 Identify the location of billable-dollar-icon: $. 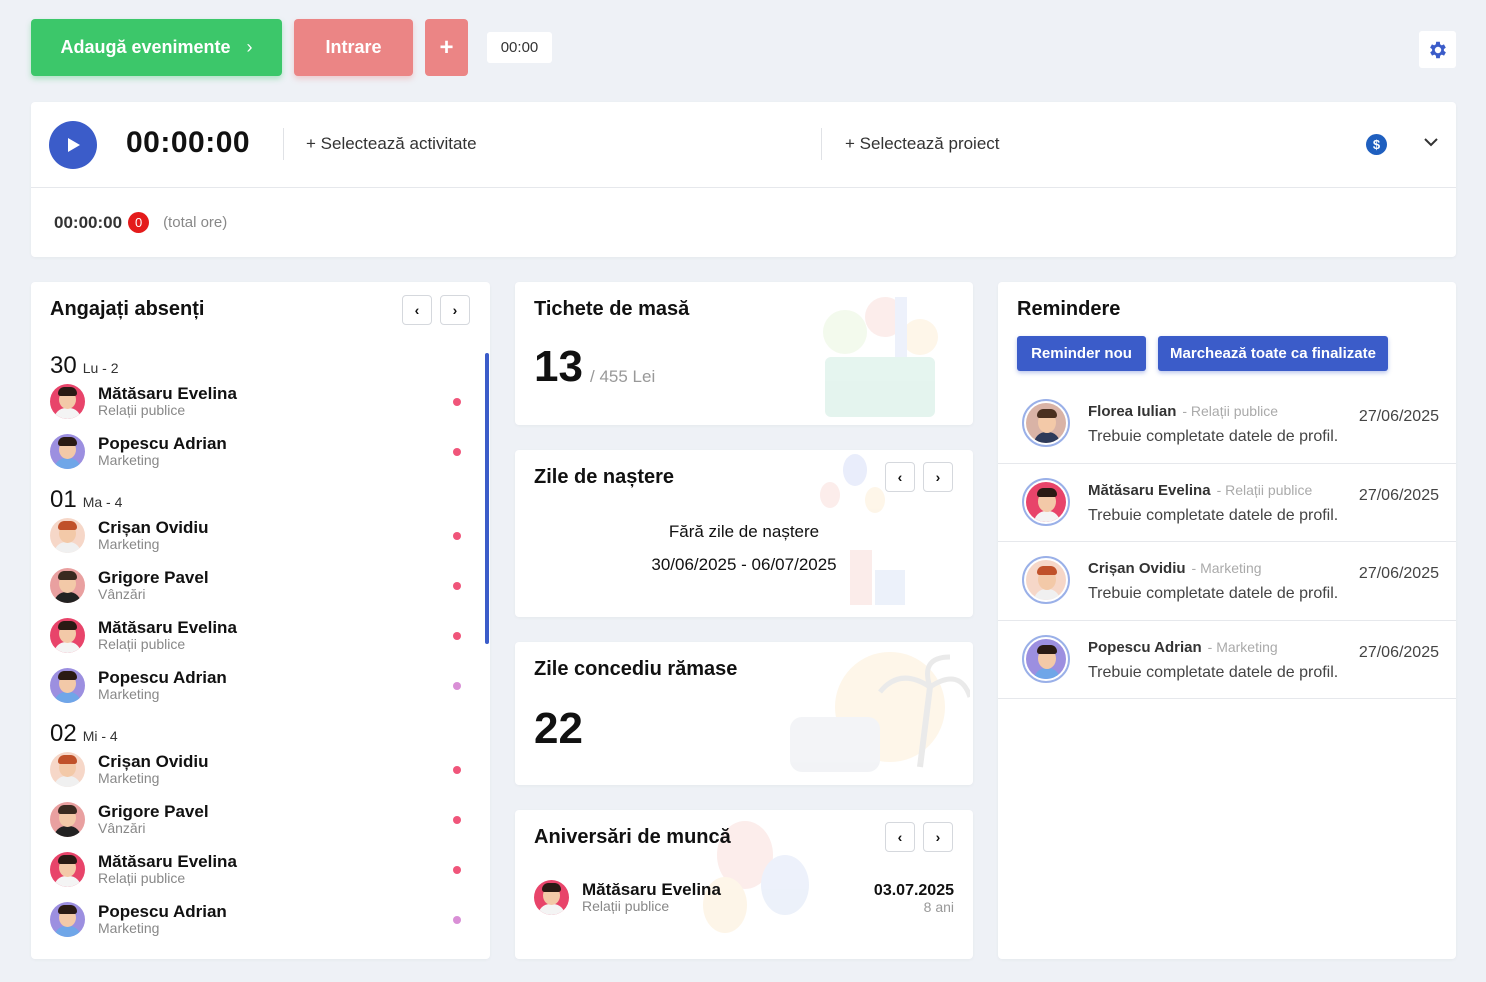
(1376, 144).